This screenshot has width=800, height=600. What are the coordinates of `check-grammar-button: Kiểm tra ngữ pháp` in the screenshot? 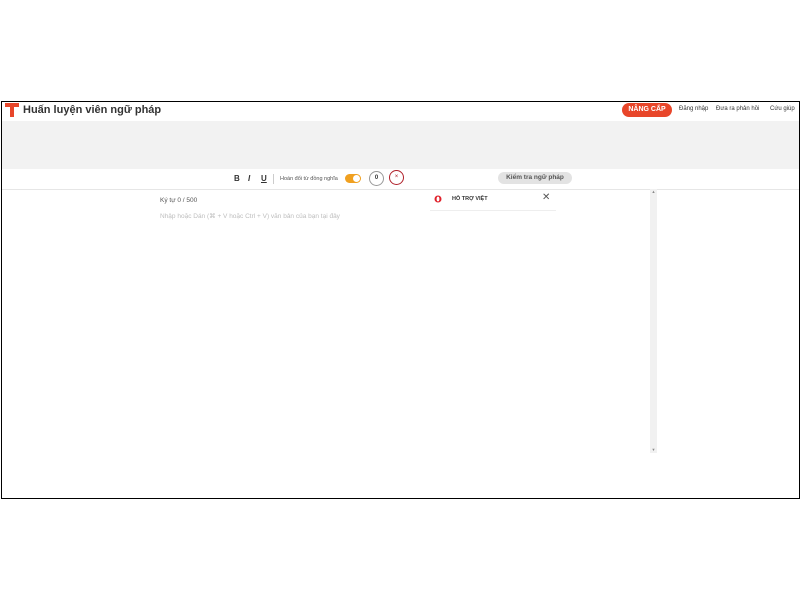 It's located at (535, 178).